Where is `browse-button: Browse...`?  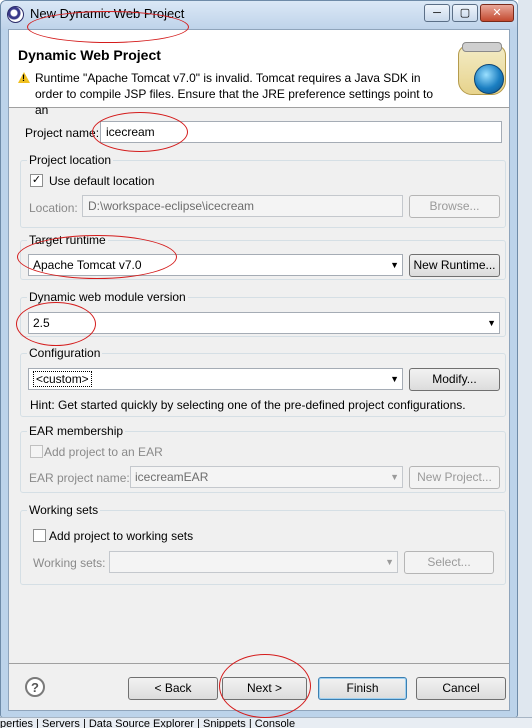 browse-button: Browse... is located at coordinates (454, 206).